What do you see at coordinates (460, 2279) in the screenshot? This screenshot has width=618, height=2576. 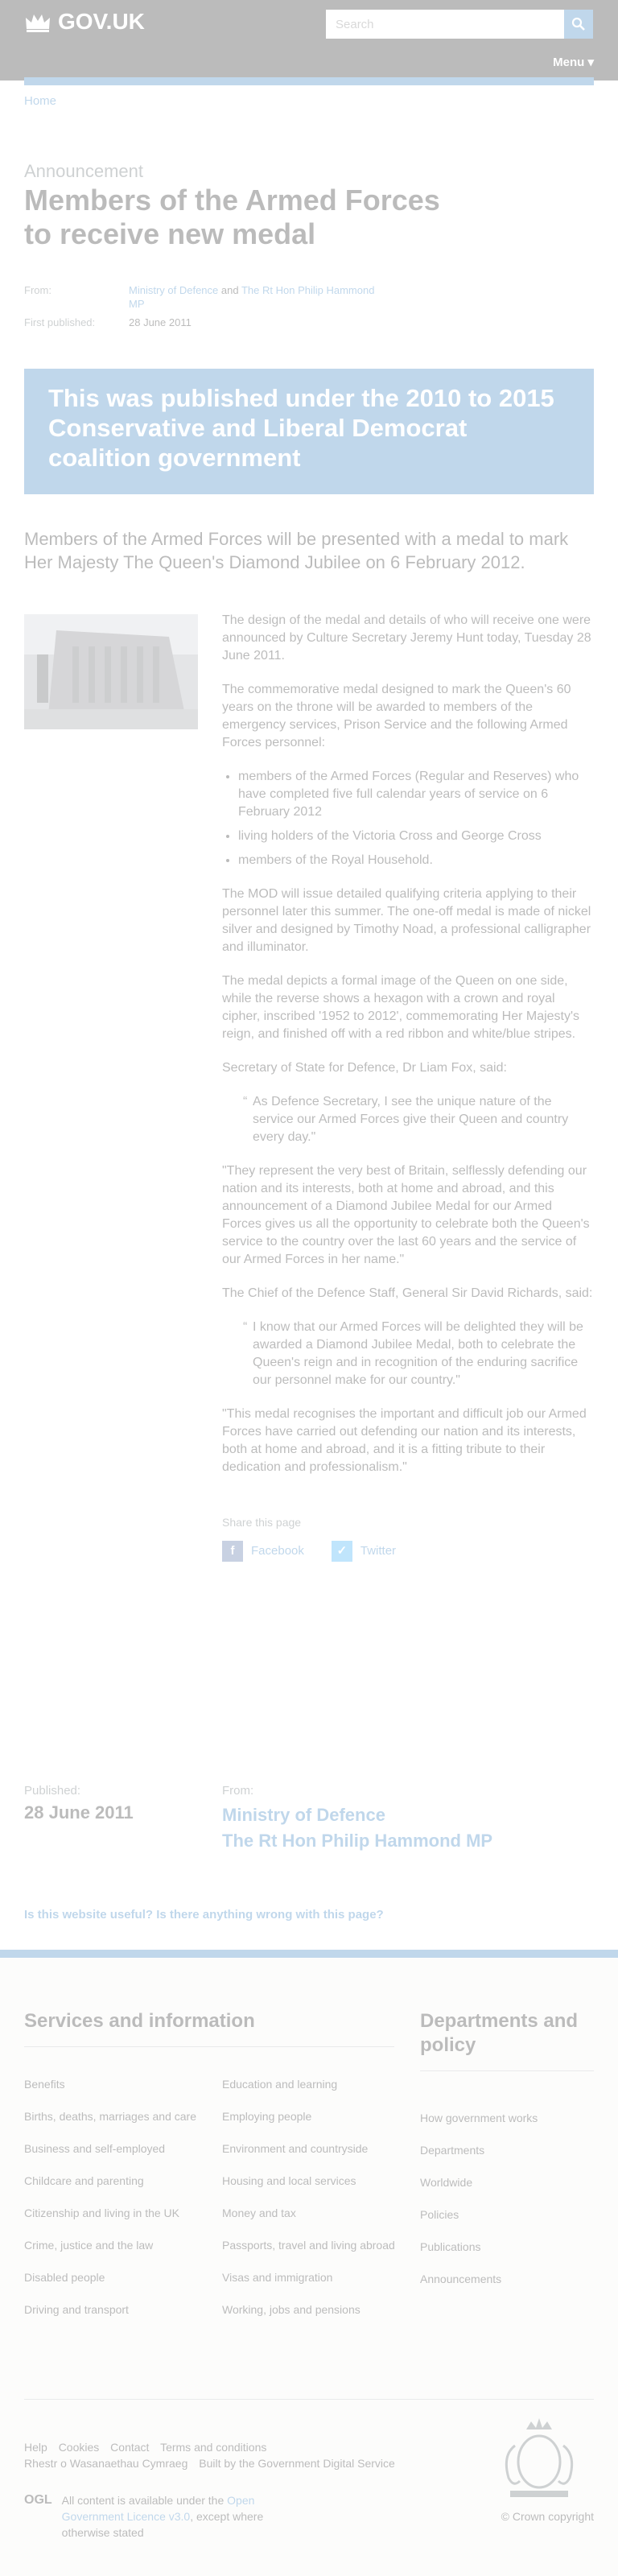 I see `footer-link-anchor: Announcements` at bounding box center [460, 2279].